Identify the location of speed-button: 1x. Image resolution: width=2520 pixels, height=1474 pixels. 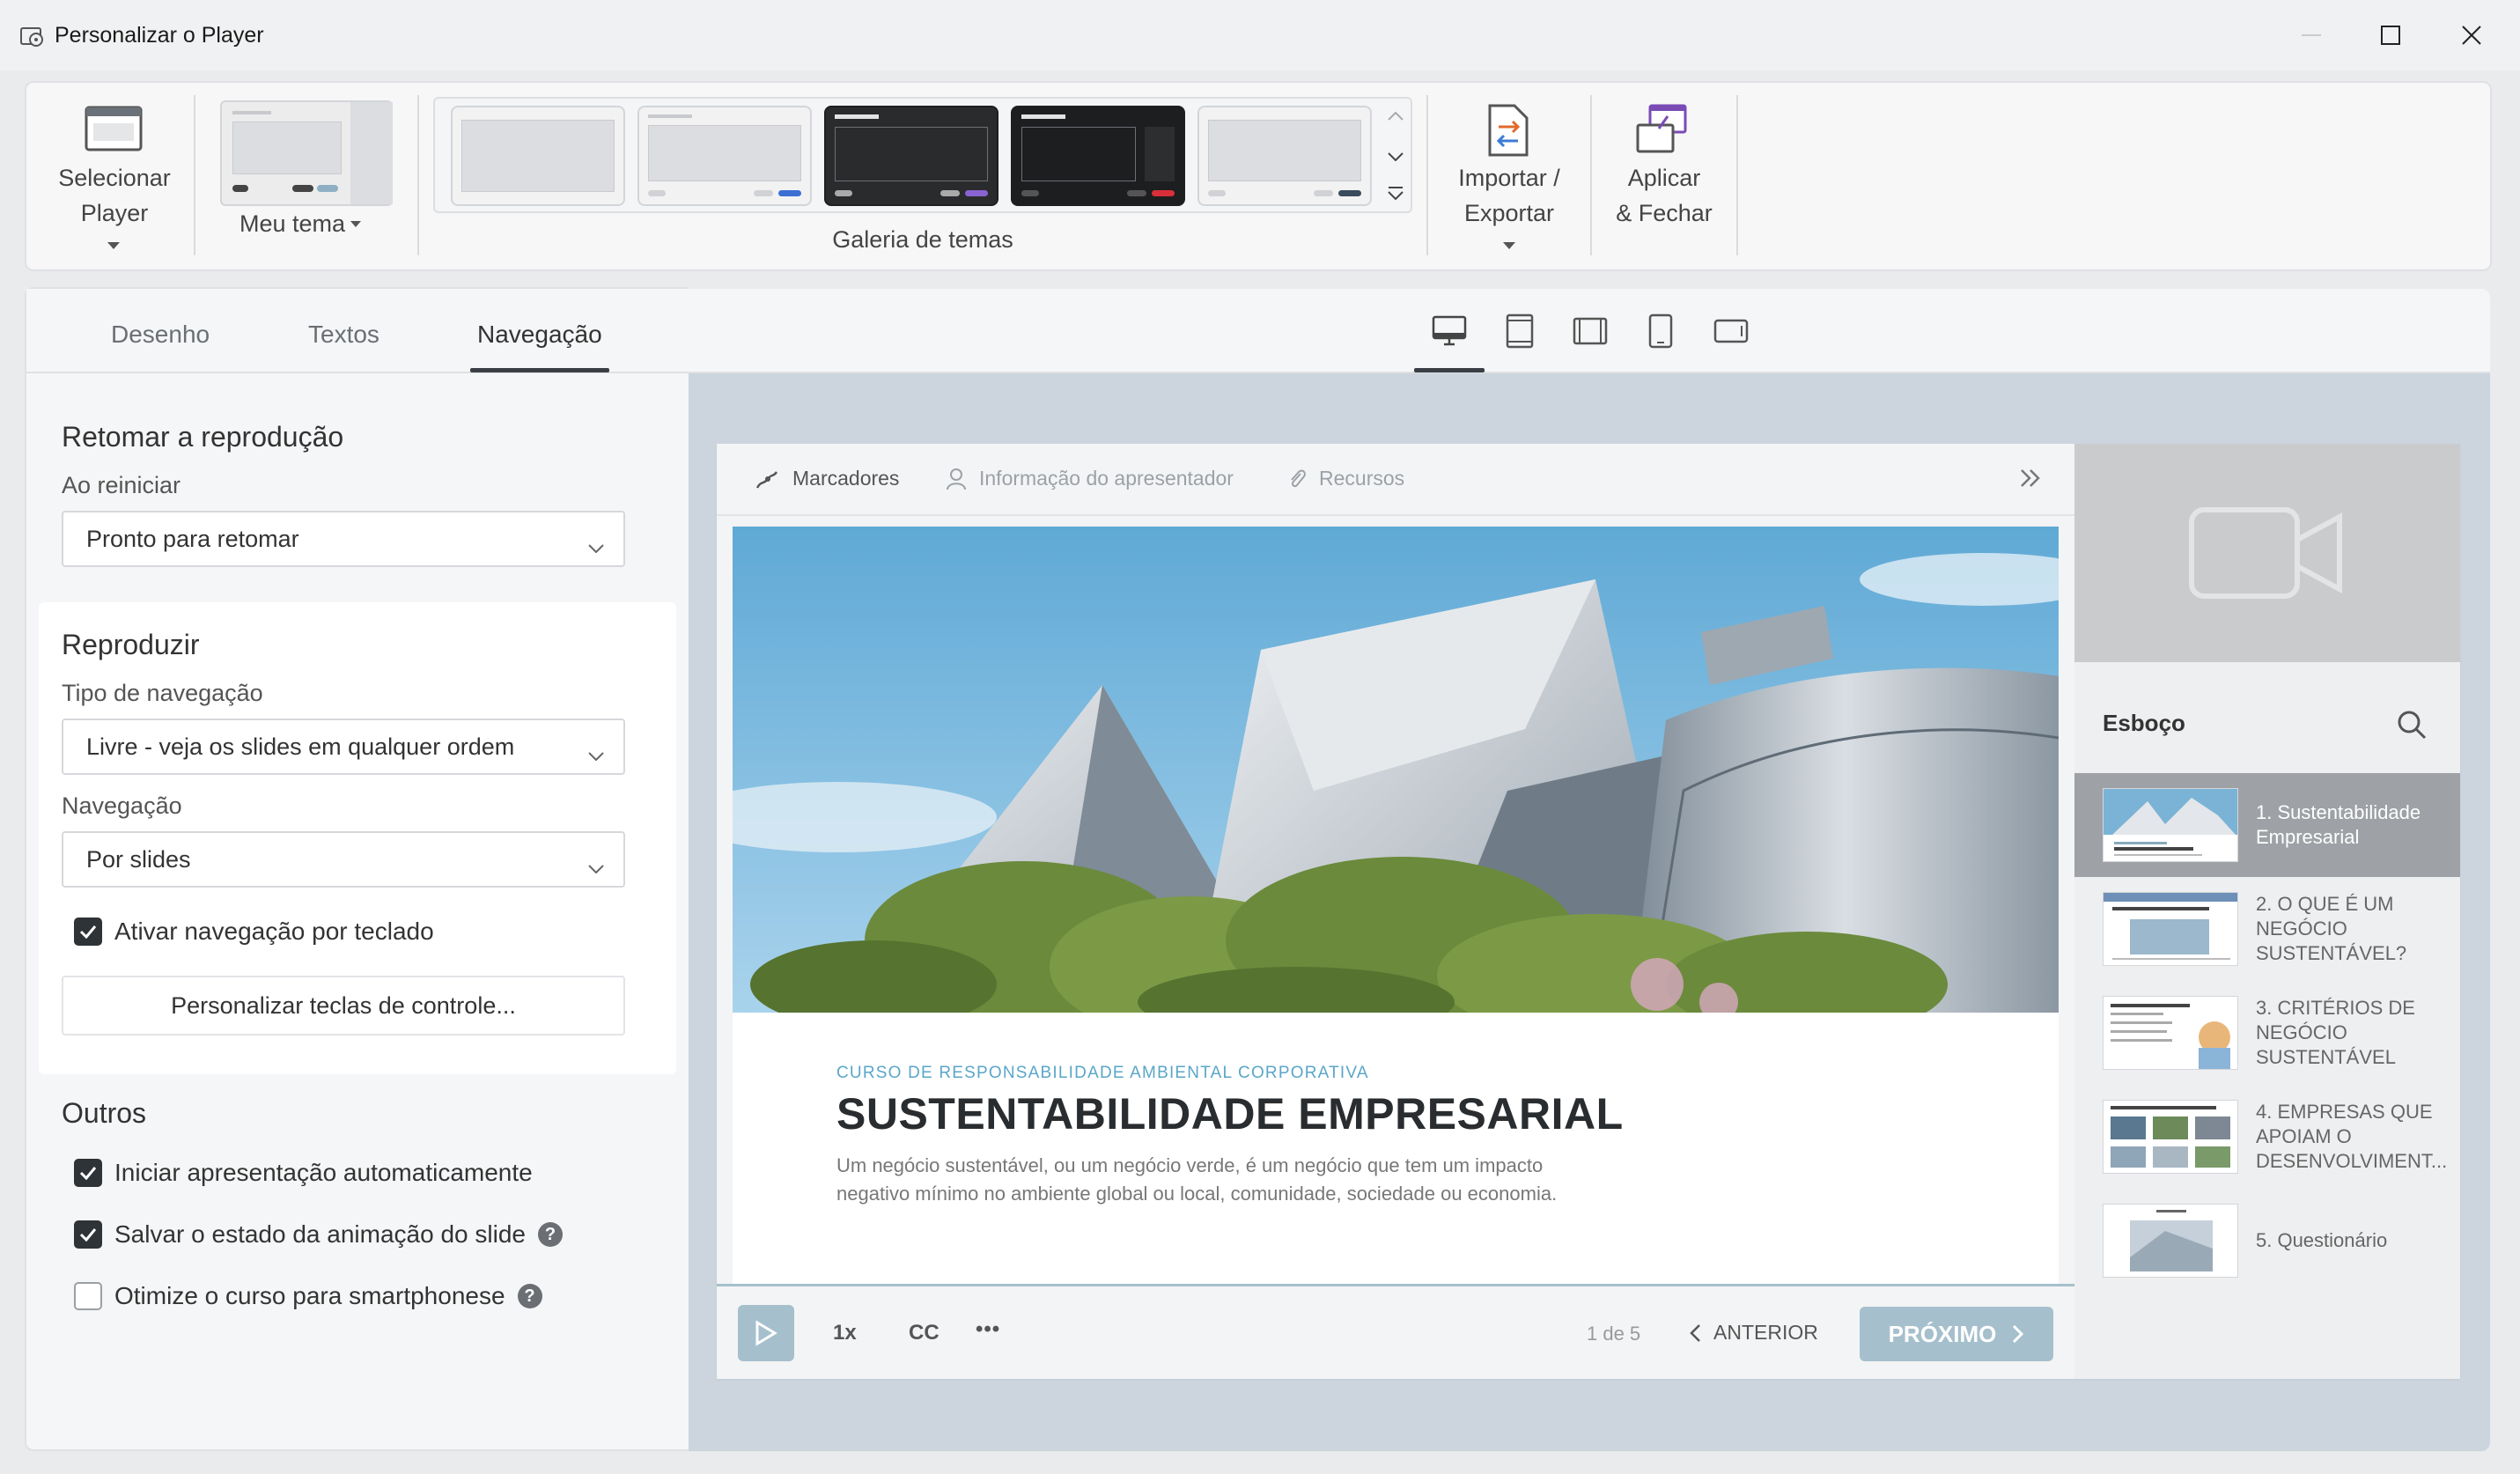
(845, 1333).